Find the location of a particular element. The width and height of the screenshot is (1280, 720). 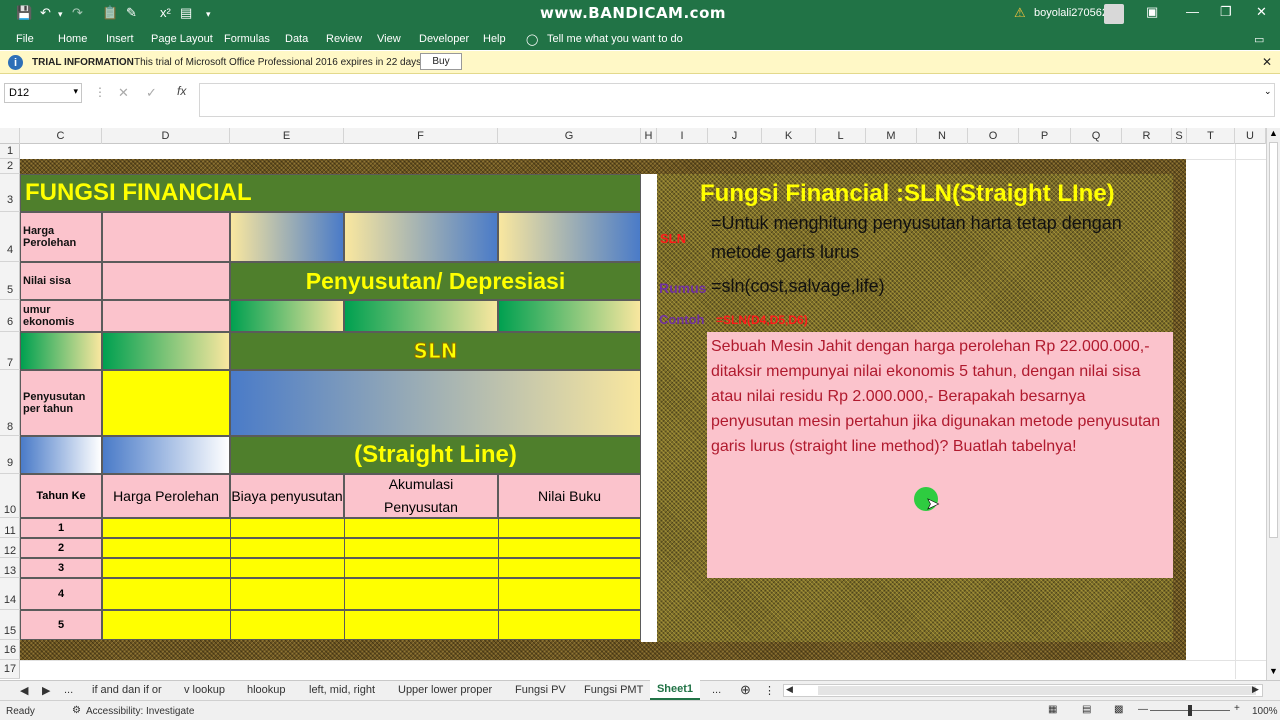

tab-review: Review is located at coordinates (344, 39).